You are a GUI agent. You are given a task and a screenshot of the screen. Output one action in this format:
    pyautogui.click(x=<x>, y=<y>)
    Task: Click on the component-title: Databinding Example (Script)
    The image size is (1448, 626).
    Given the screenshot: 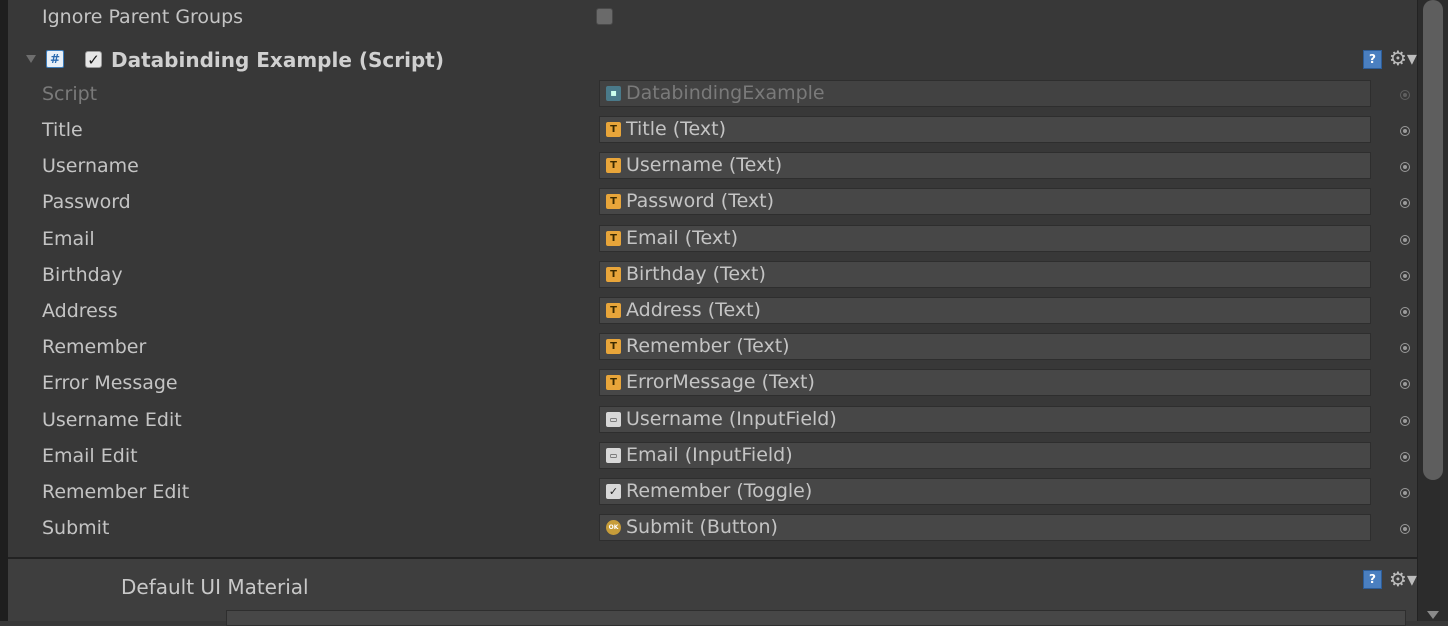 What is the action you would take?
    pyautogui.click(x=277, y=60)
    